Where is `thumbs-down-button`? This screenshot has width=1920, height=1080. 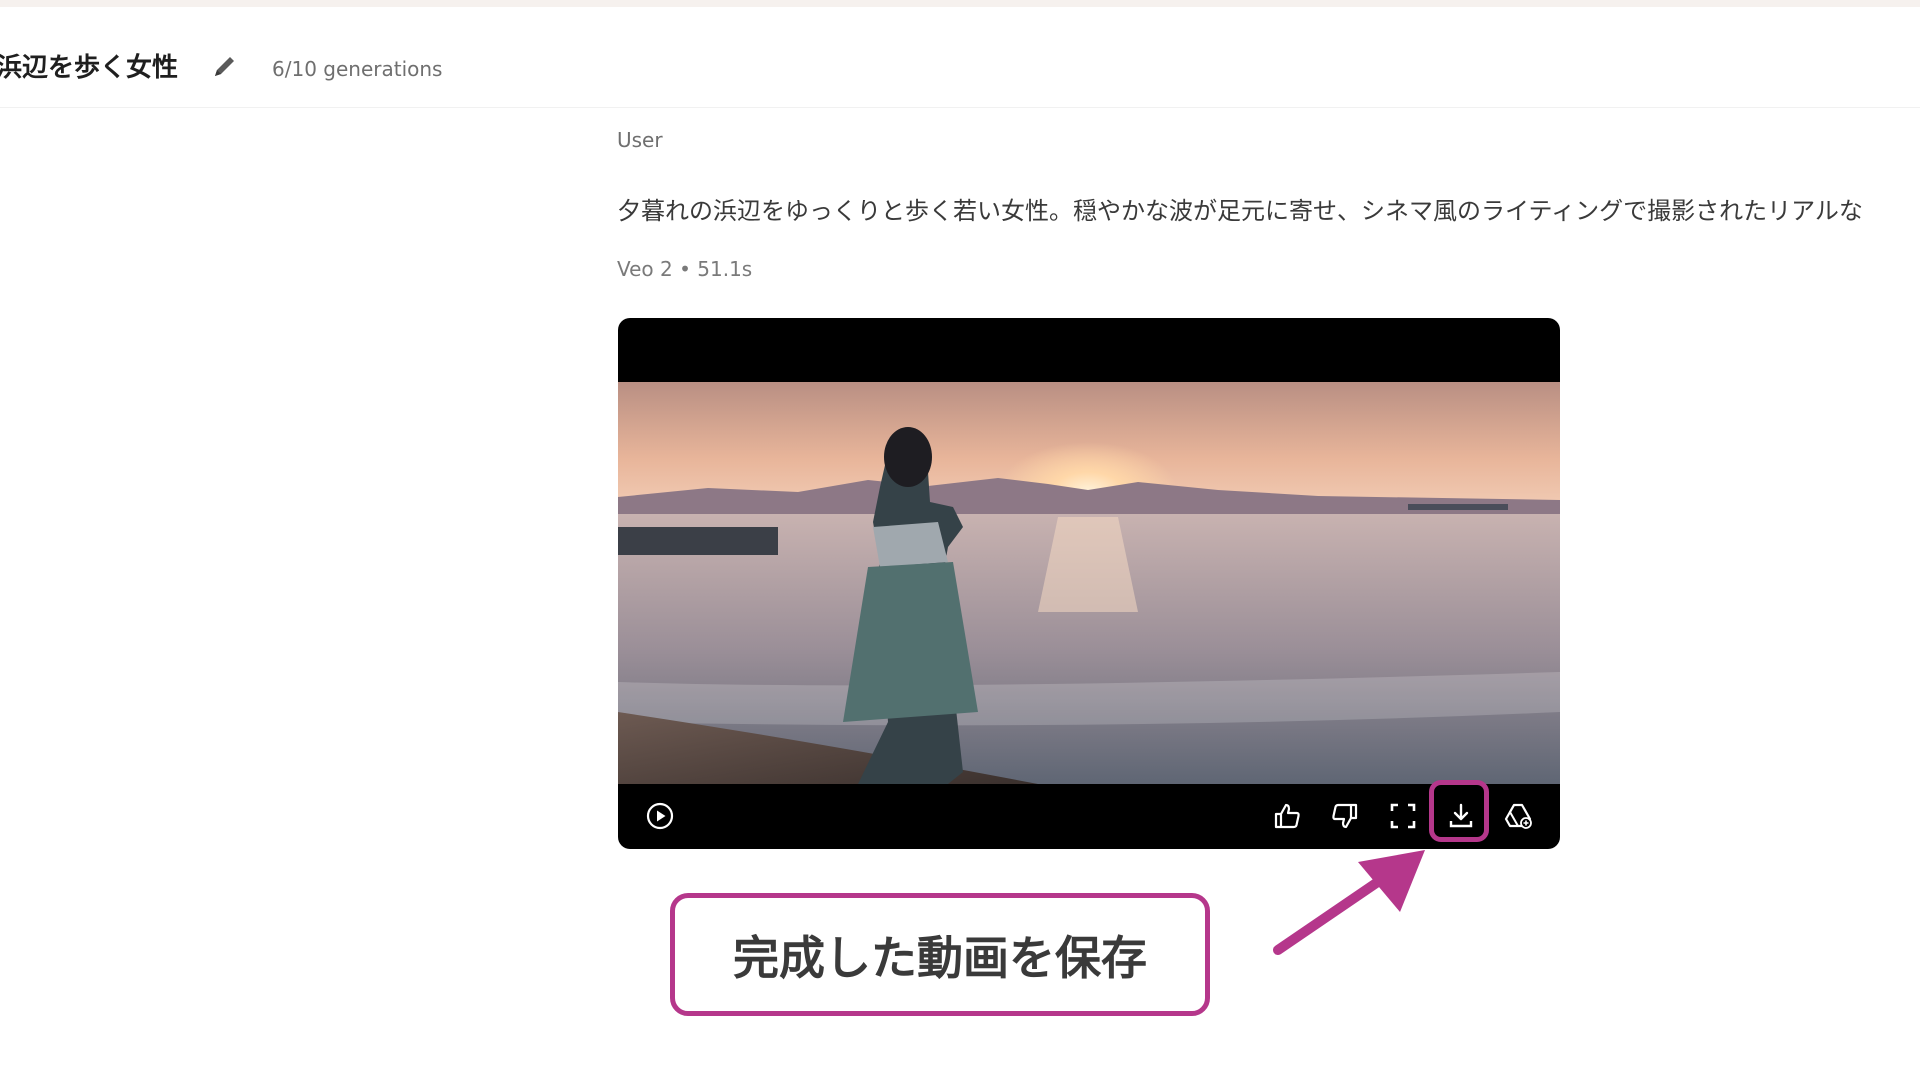
thumbs-down-button is located at coordinates (1345, 816).